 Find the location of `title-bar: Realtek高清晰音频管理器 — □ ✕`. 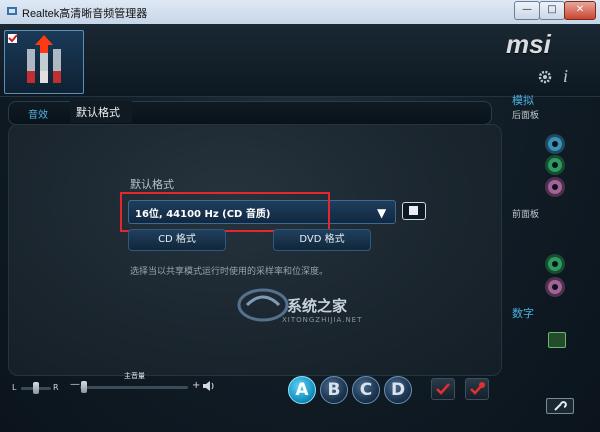

title-bar: Realtek高清晰音频管理器 — □ ✕ is located at coordinates (300, 12).